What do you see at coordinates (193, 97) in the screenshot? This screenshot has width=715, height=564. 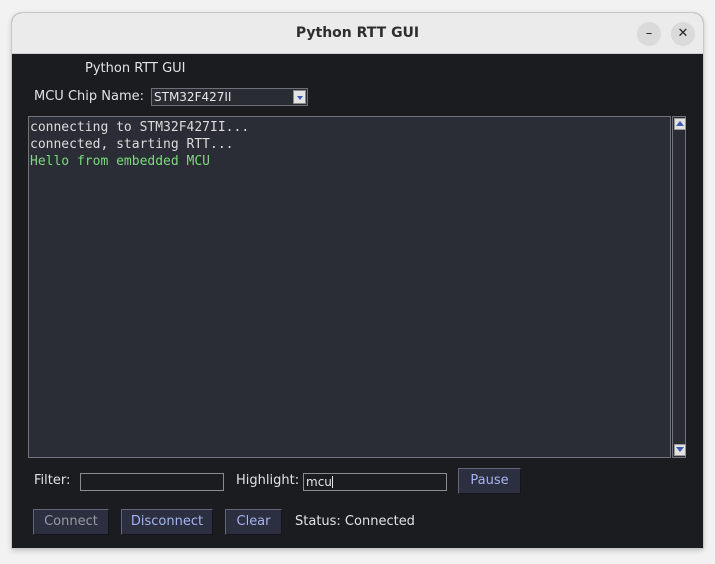 I see `chip-name-value: STM32F427II` at bounding box center [193, 97].